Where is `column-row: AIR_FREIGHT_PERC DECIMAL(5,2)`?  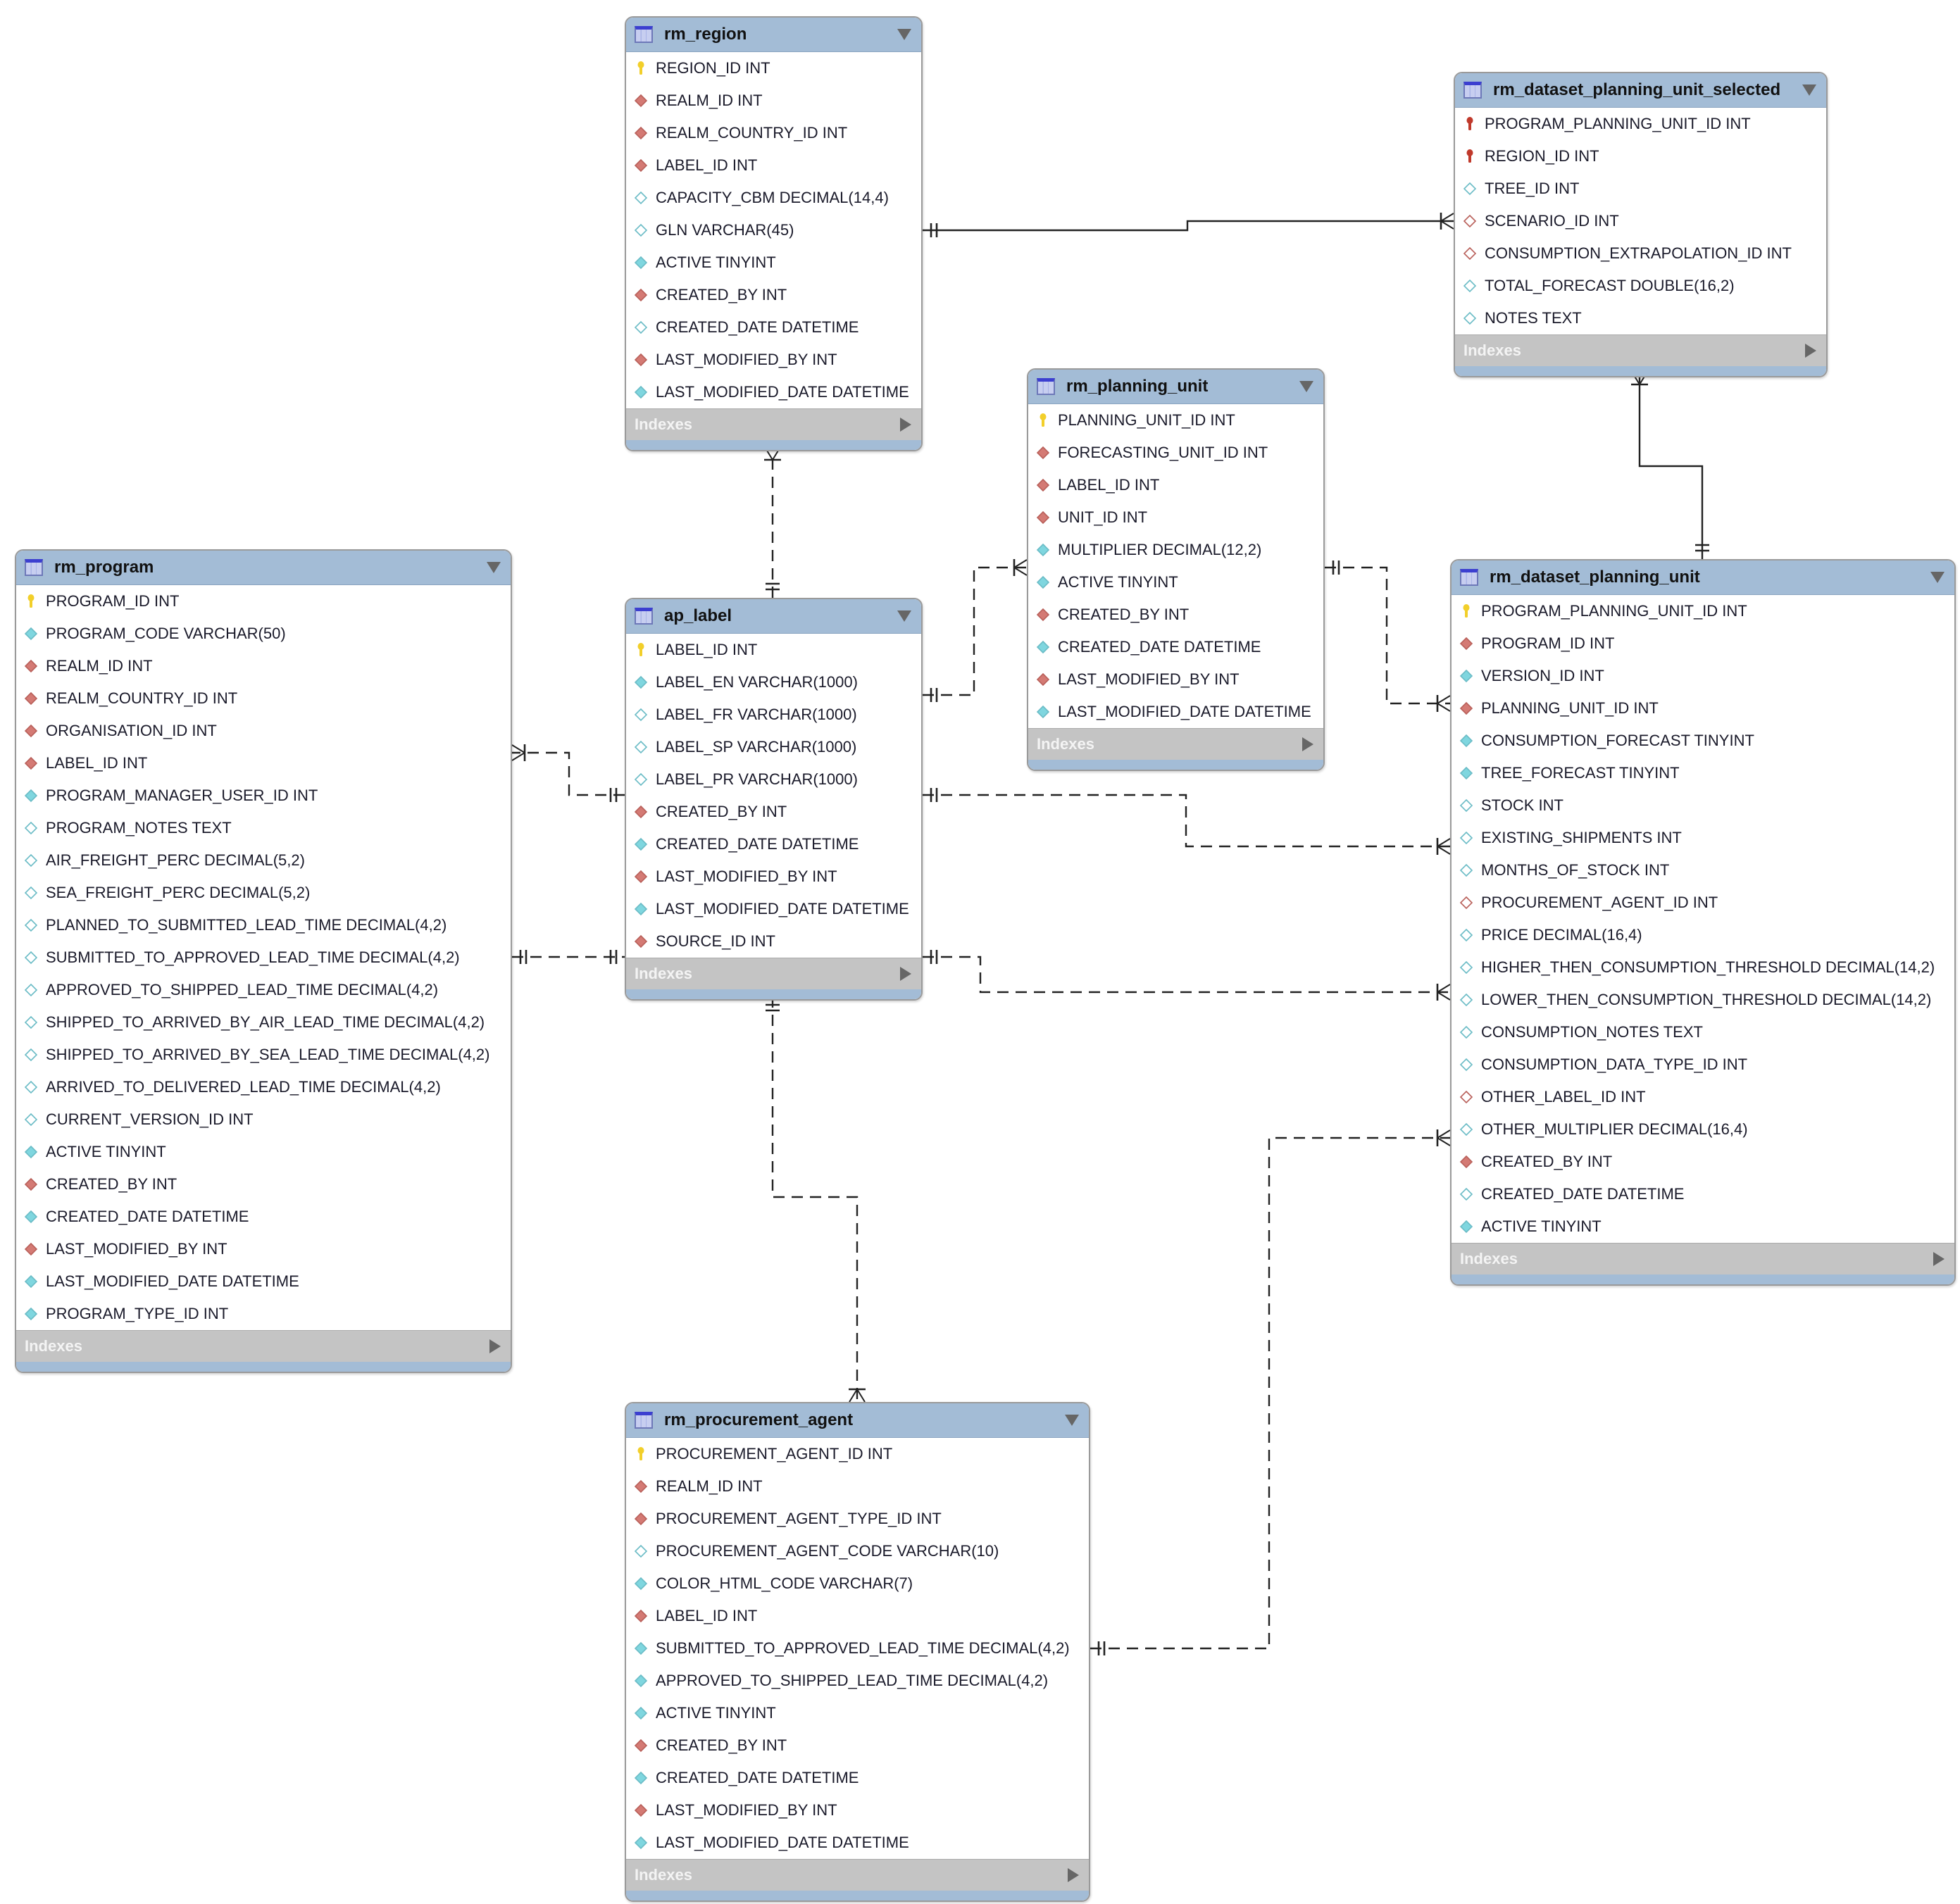
column-row: AIR_FREIGHT_PERC DECIMAL(5,2) is located at coordinates (263, 861).